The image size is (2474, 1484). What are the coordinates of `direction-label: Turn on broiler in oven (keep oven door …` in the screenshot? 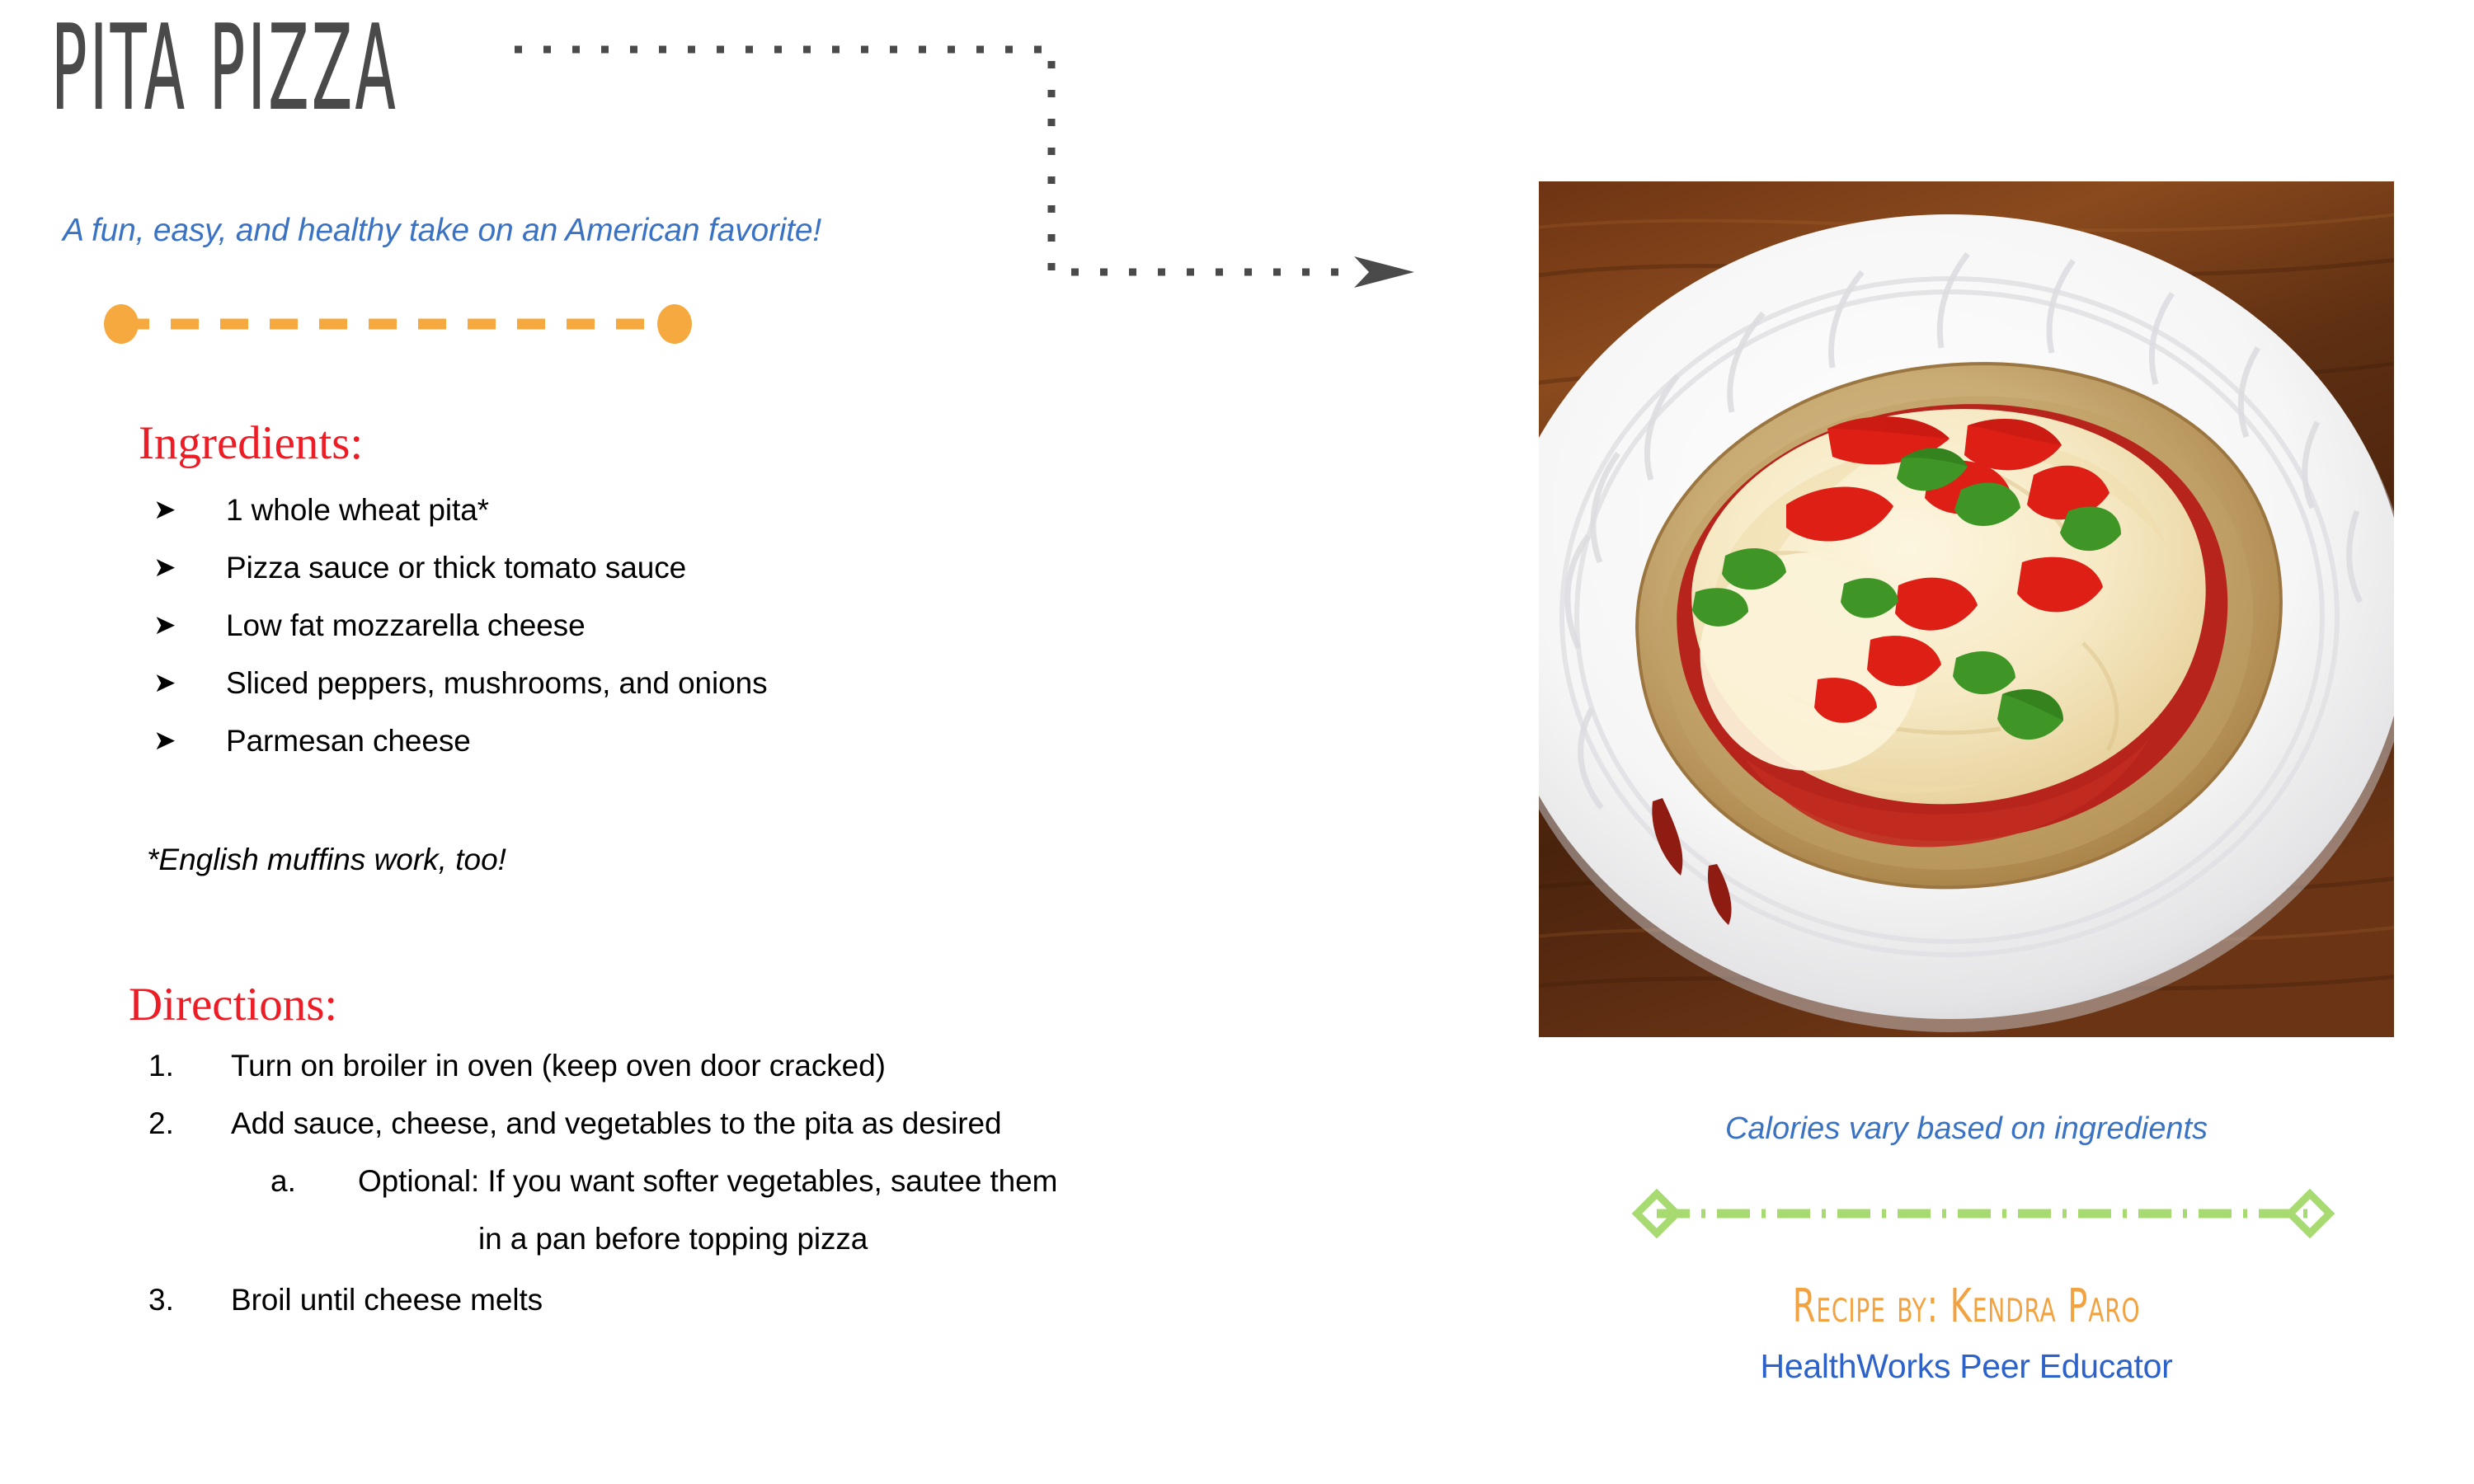 It's located at (558, 1065).